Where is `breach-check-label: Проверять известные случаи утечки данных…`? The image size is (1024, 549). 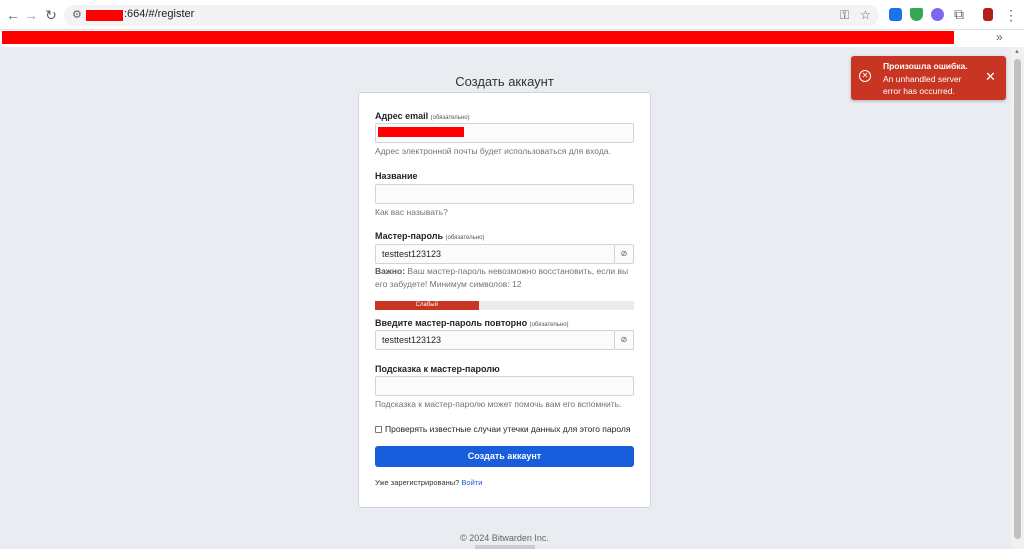 breach-check-label: Проверять известные случаи утечки данных… is located at coordinates (507, 429).